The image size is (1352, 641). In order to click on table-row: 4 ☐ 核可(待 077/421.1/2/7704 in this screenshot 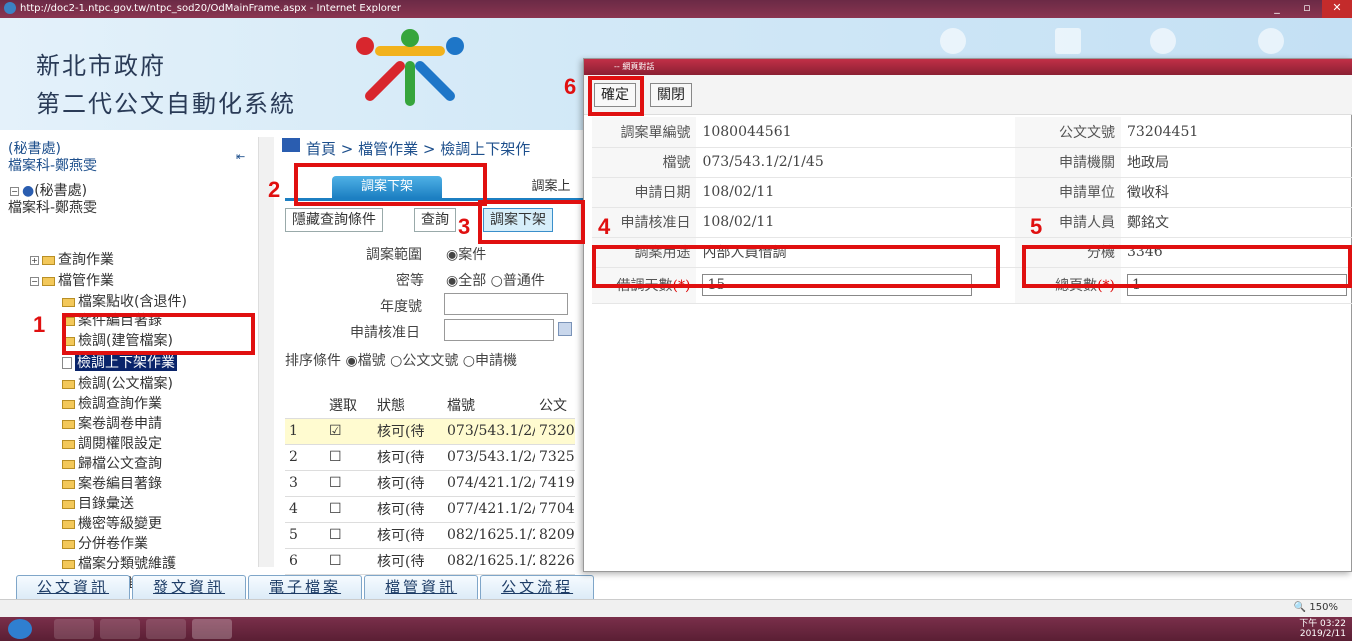, I will do `click(430, 509)`.